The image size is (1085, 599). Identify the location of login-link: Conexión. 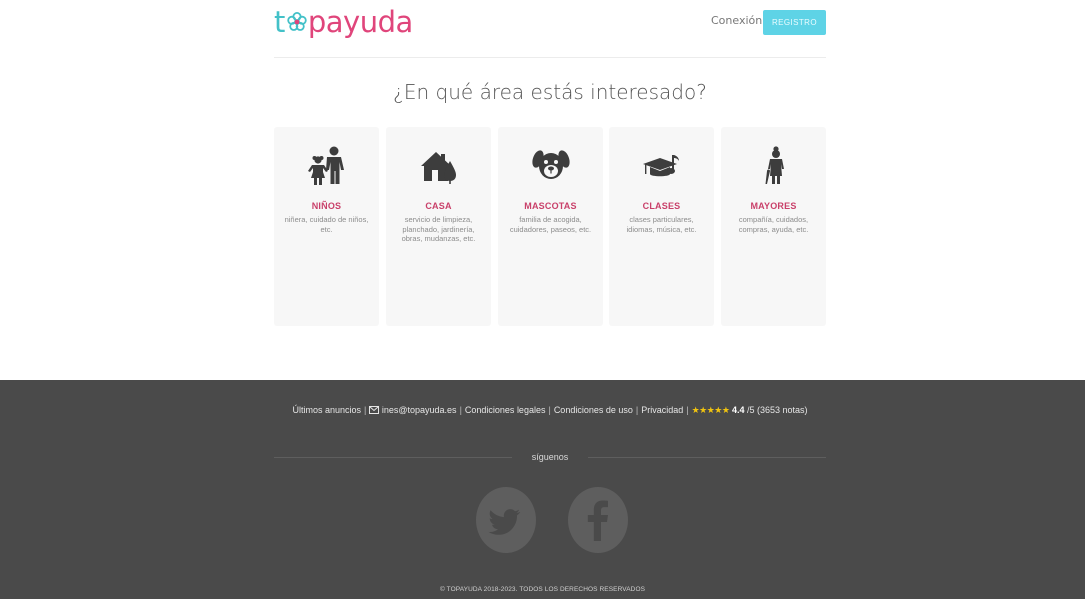
(736, 21).